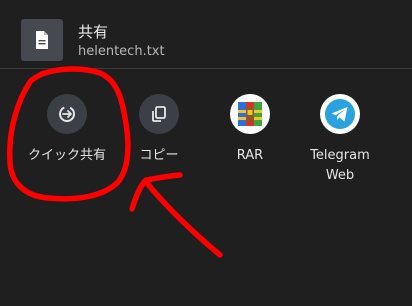  Describe the element at coordinates (250, 155) in the screenshot. I see `share-target-label: RAR` at that location.